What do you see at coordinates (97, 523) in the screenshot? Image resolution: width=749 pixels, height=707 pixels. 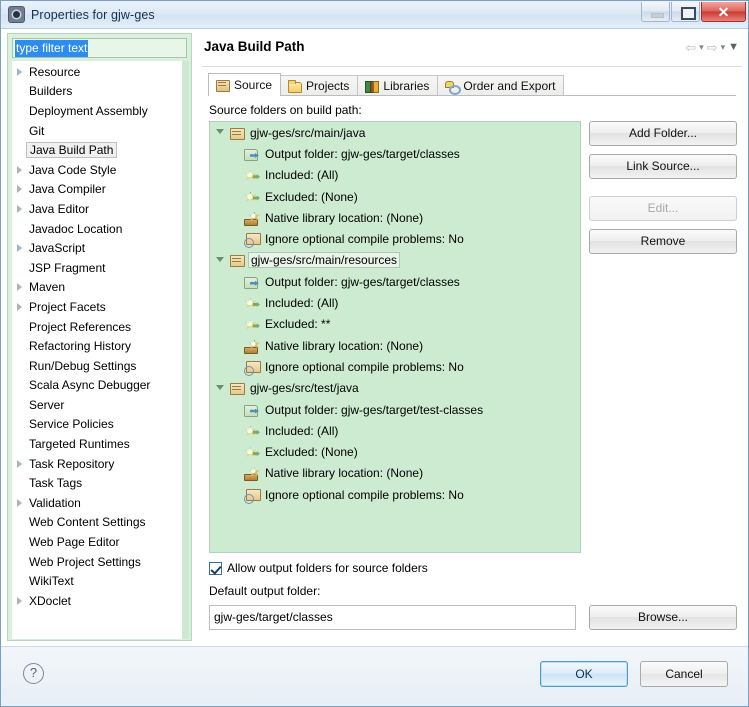 I see `sidebar-item-web-content-settings: Web Content Settings` at bounding box center [97, 523].